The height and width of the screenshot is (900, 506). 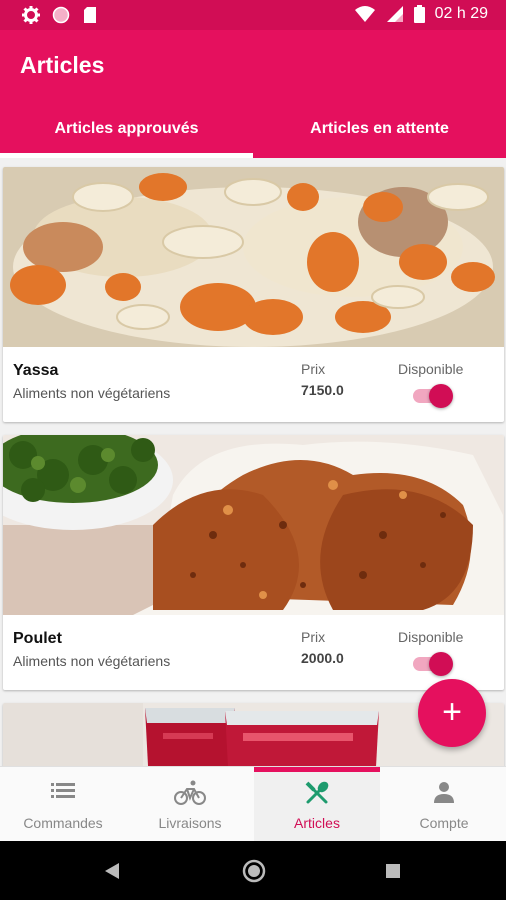 What do you see at coordinates (393, 871) in the screenshot?
I see `recents-icon` at bounding box center [393, 871].